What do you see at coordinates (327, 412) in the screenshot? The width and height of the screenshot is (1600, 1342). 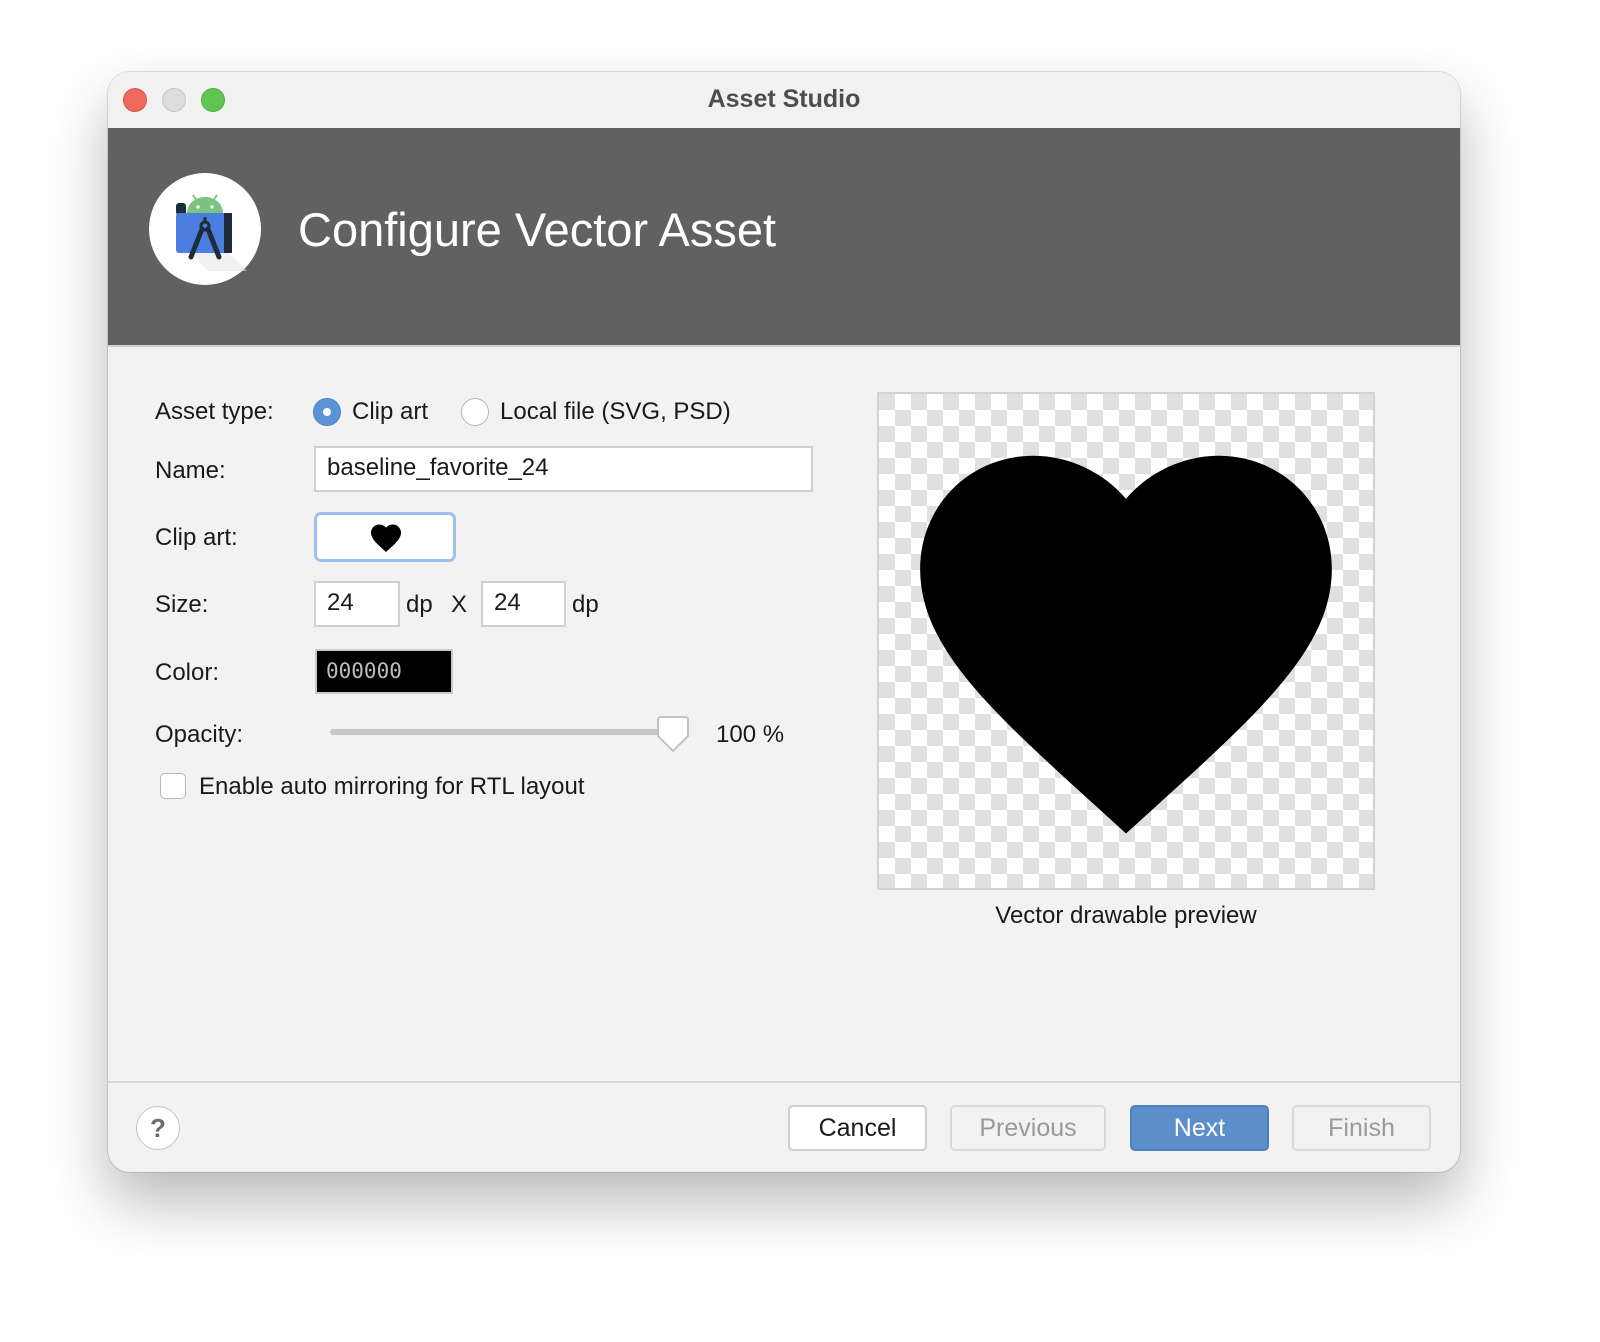 I see `clip-art-radio` at bounding box center [327, 412].